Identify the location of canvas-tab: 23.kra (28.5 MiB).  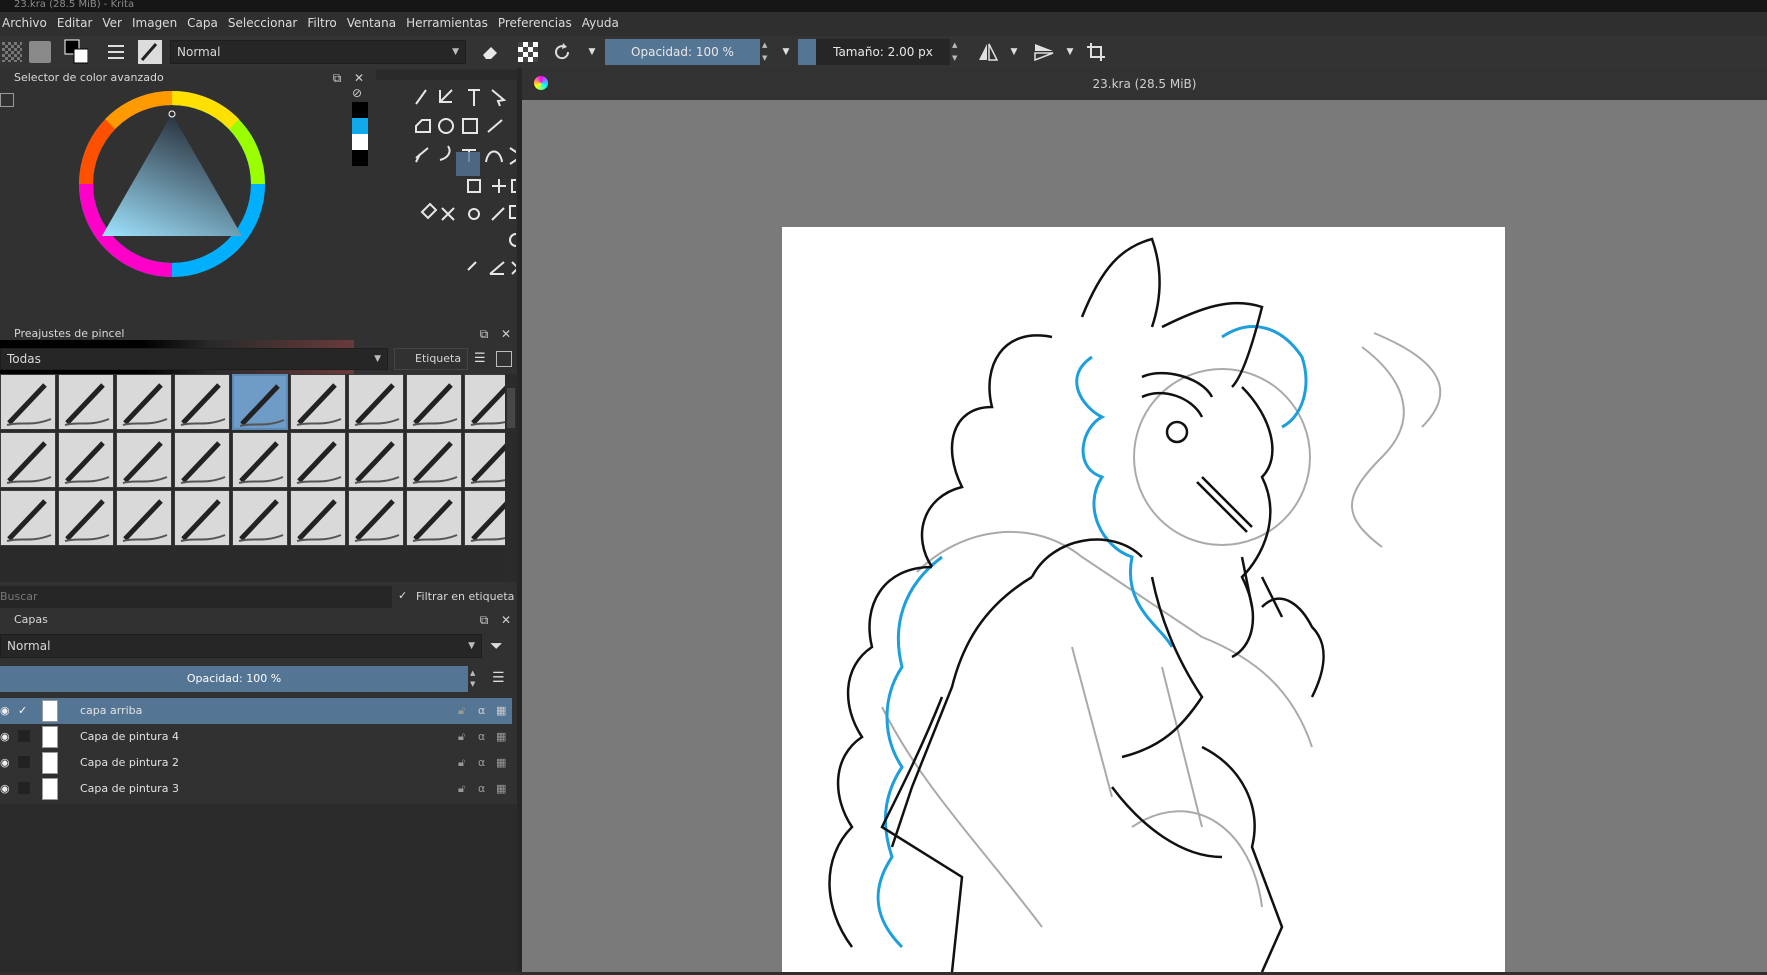
(1144, 84).